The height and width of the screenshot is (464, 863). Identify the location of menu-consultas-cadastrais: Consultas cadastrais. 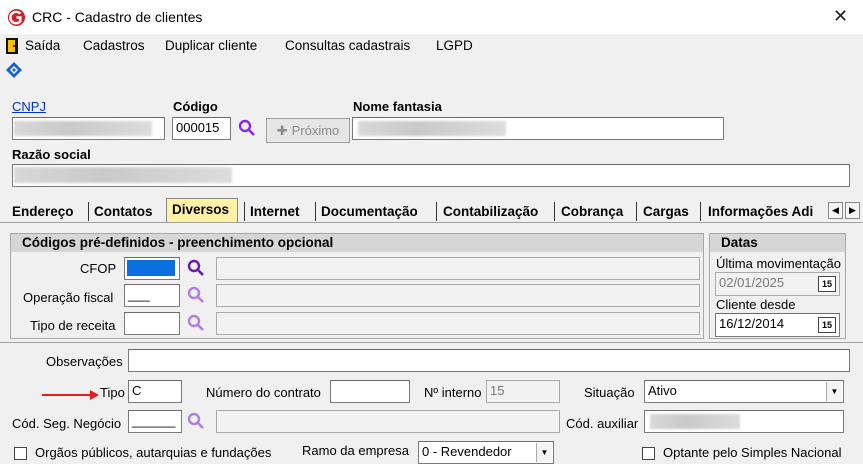
(347, 45).